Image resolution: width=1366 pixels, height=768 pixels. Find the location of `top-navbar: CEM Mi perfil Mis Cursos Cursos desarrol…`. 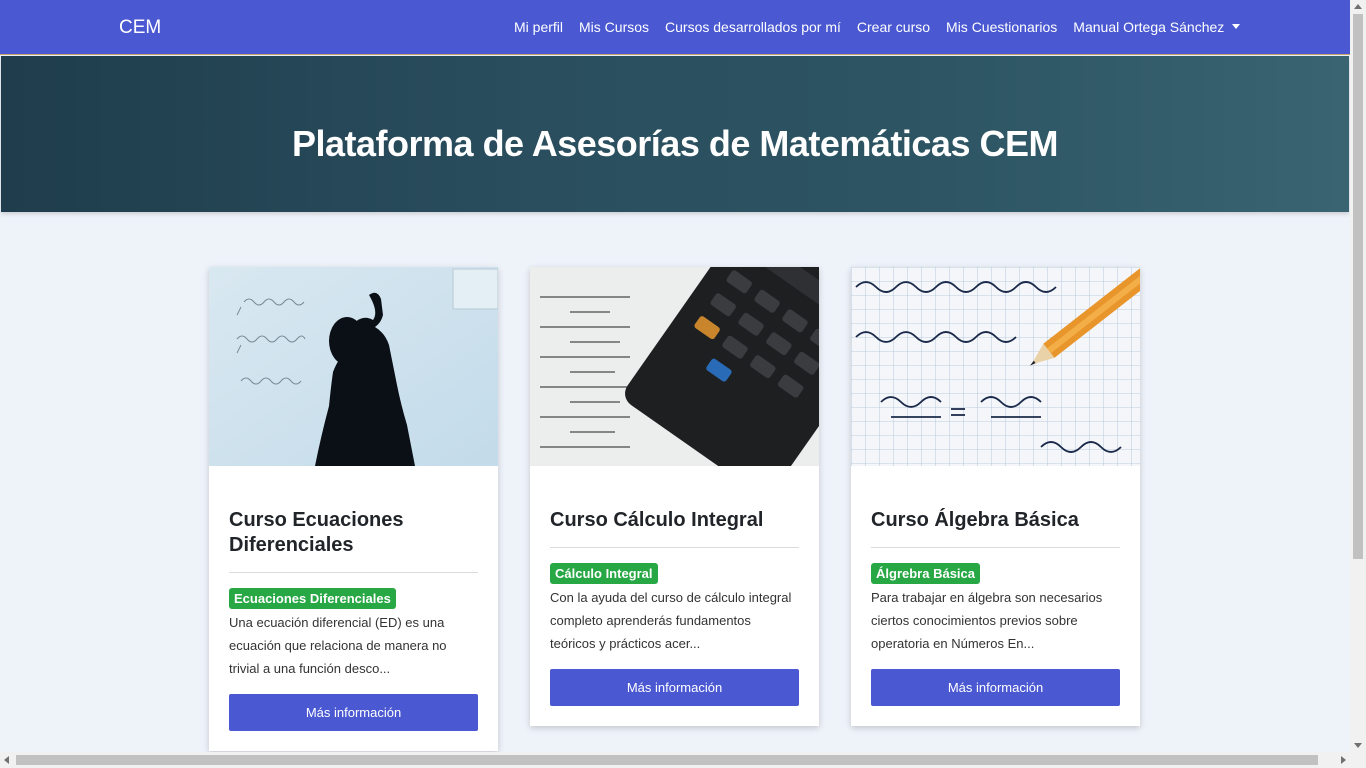

top-navbar: CEM Mi perfil Mis Cursos Cursos desarrol… is located at coordinates (675, 27).